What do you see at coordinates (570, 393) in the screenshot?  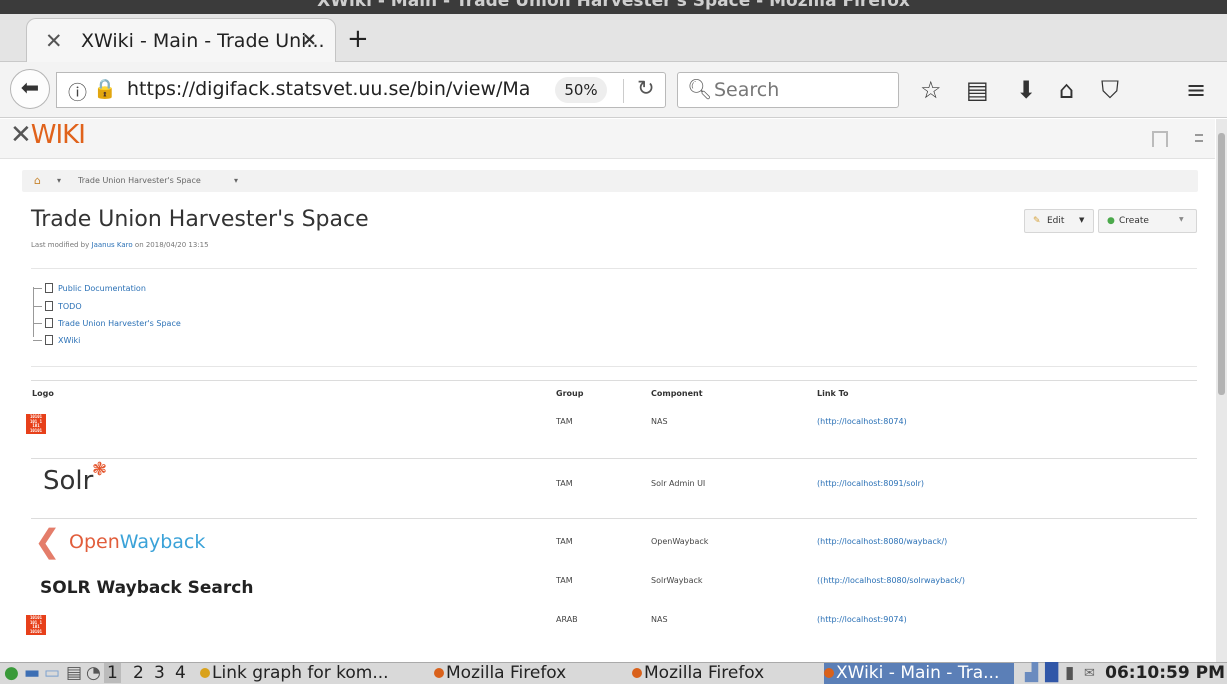 I see `column-header-group: Group` at bounding box center [570, 393].